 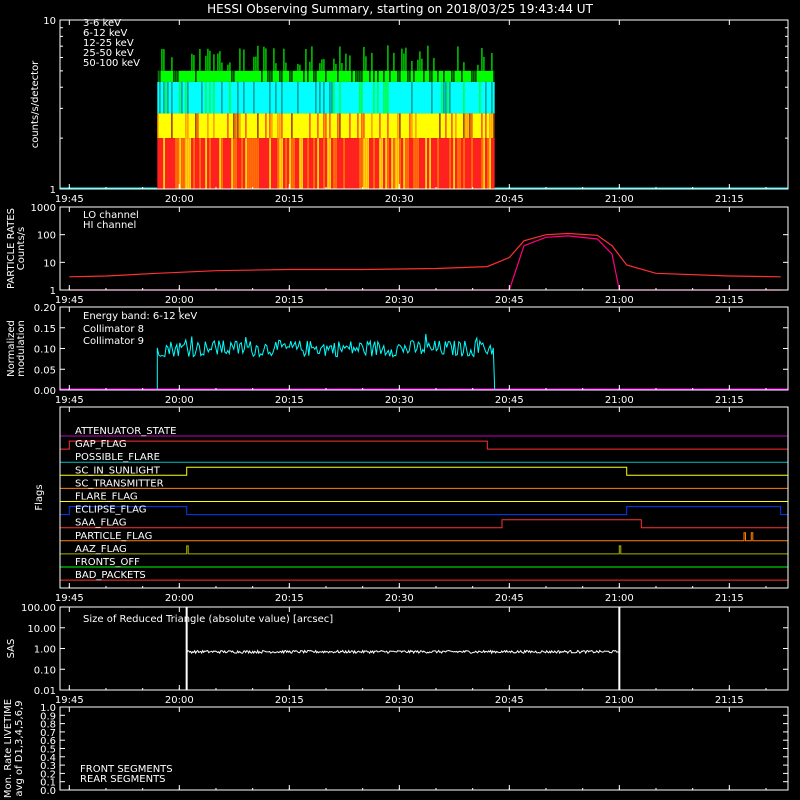 I want to click on flag-label: PARTICLE_FLAG, so click(x=113, y=536).